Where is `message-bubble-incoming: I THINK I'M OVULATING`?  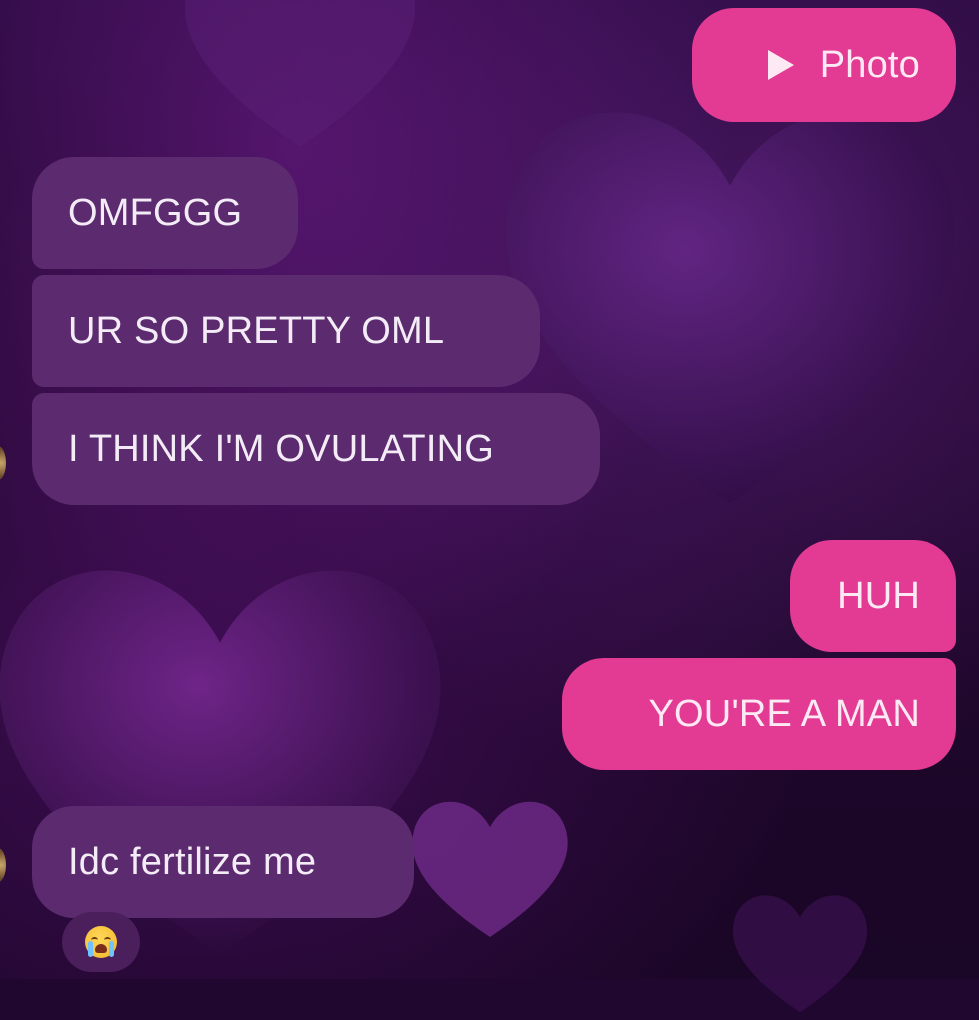 message-bubble-incoming: I THINK I'M OVULATING is located at coordinates (316, 449).